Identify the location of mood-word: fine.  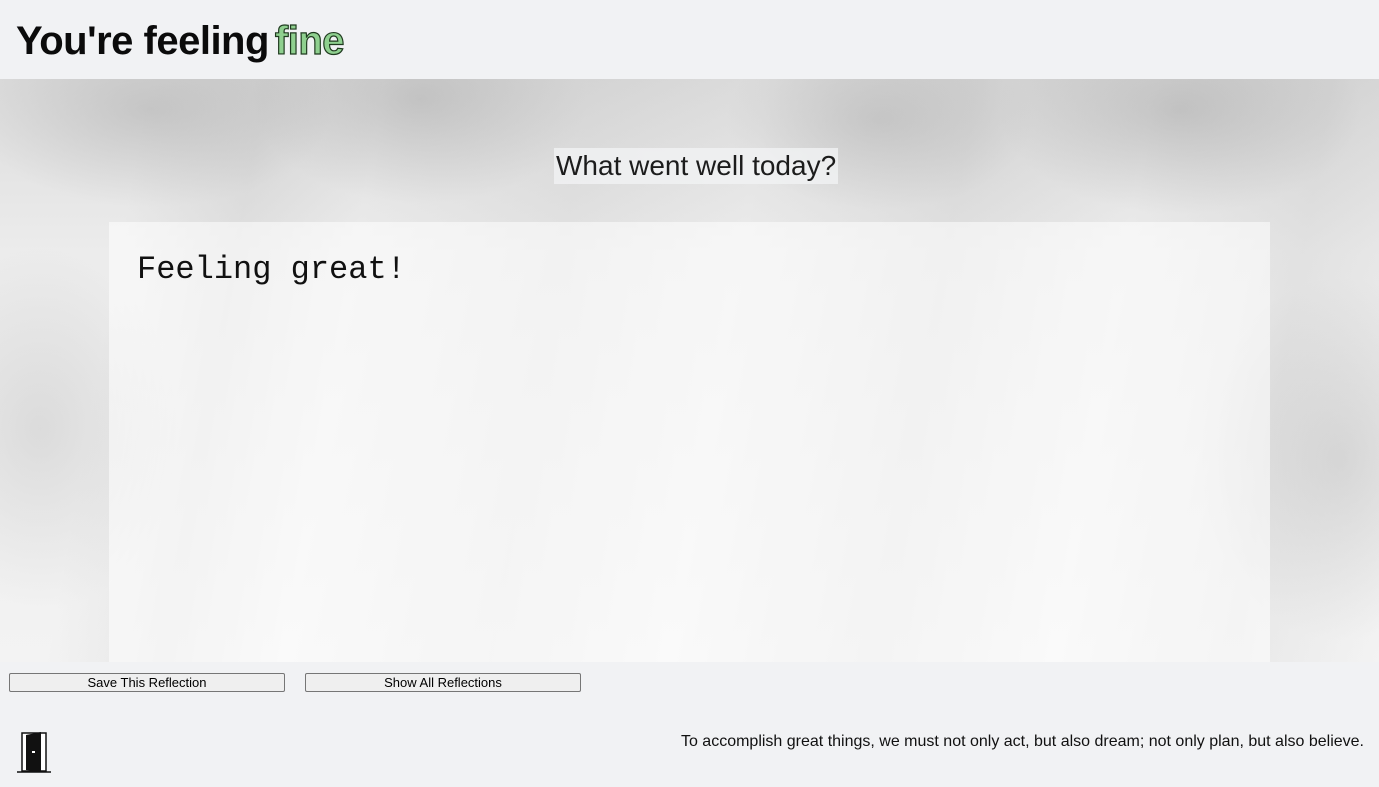
(309, 40).